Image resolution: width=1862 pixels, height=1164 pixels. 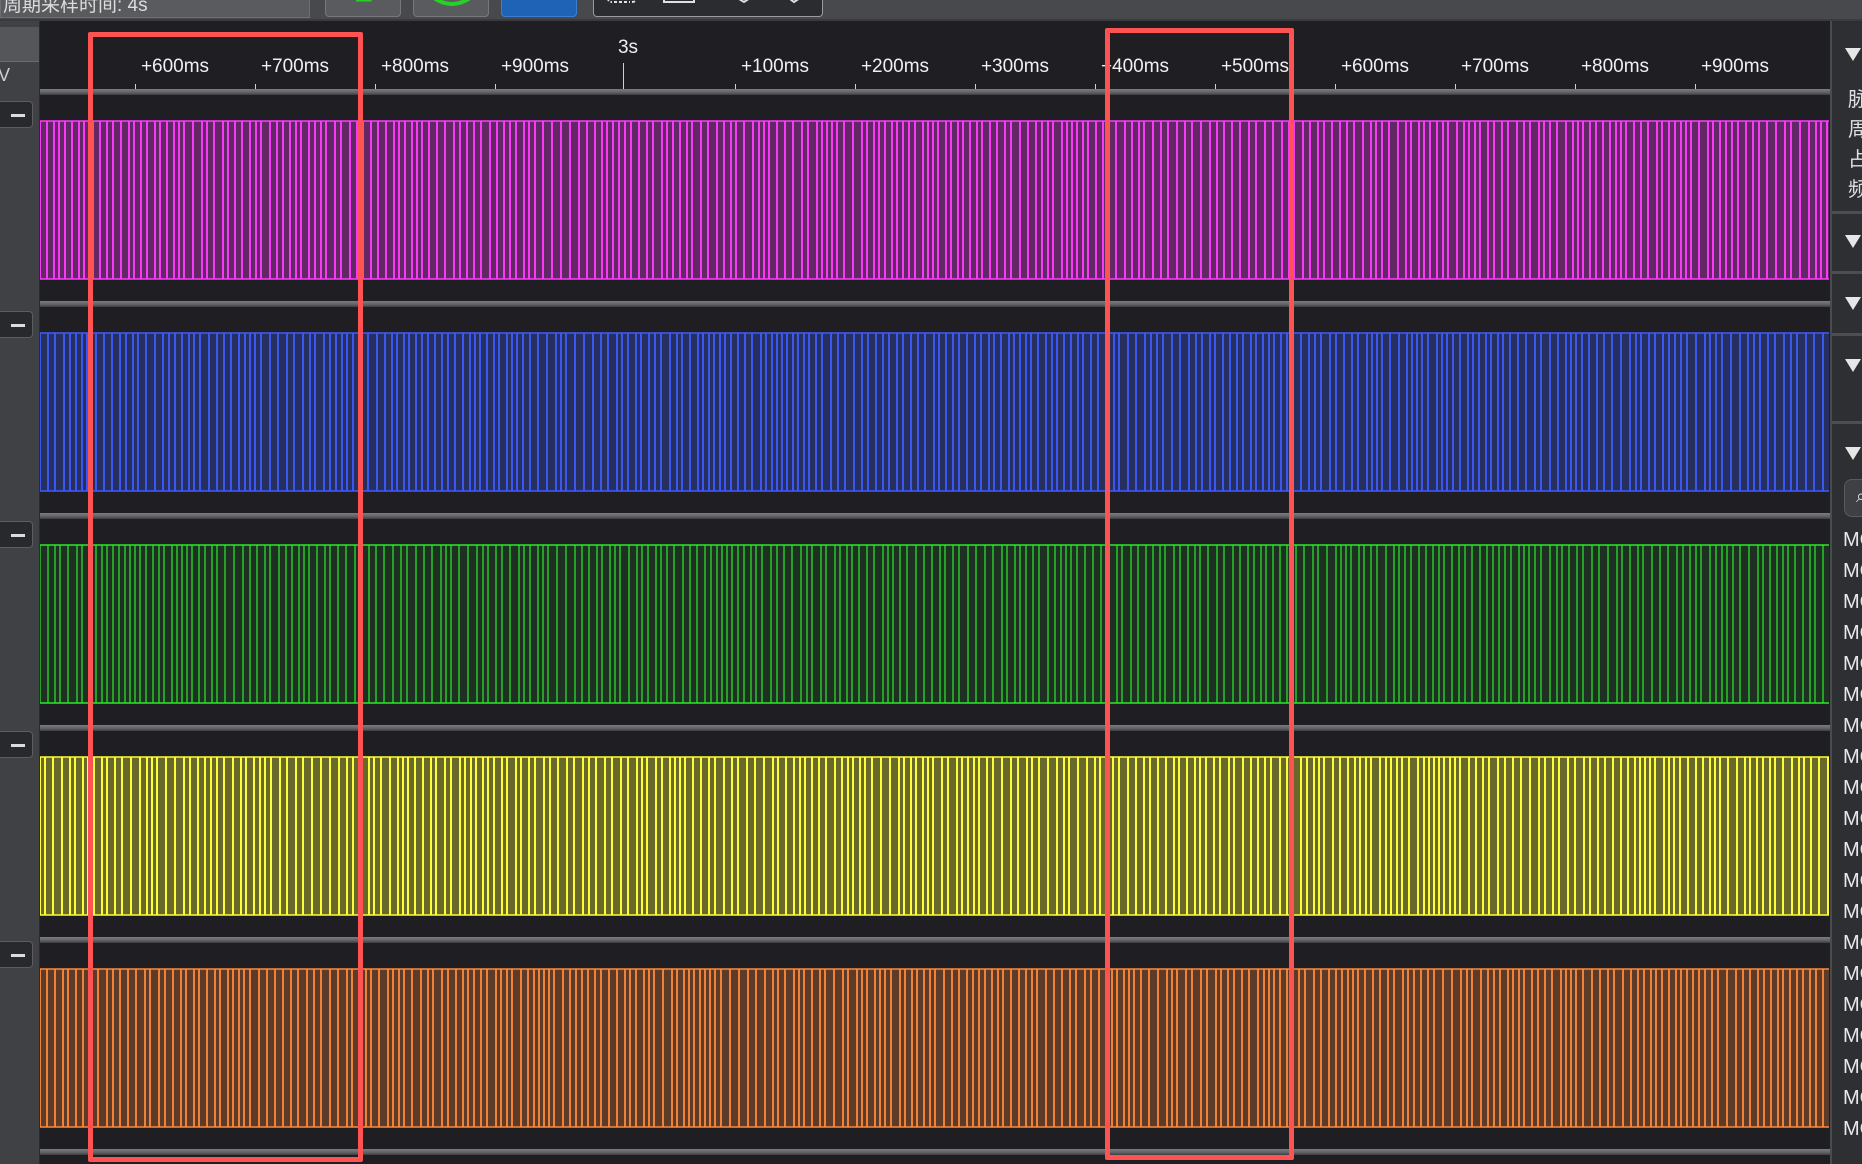 I want to click on channel-2-trace, so click(x=934, y=412).